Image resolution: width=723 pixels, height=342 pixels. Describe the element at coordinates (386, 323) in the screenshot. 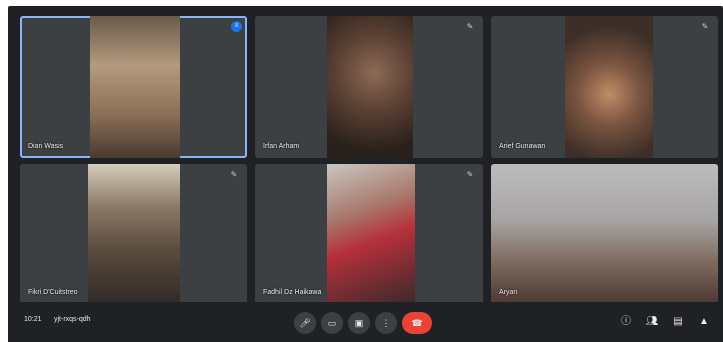

I see `more-icon: ⋮` at that location.